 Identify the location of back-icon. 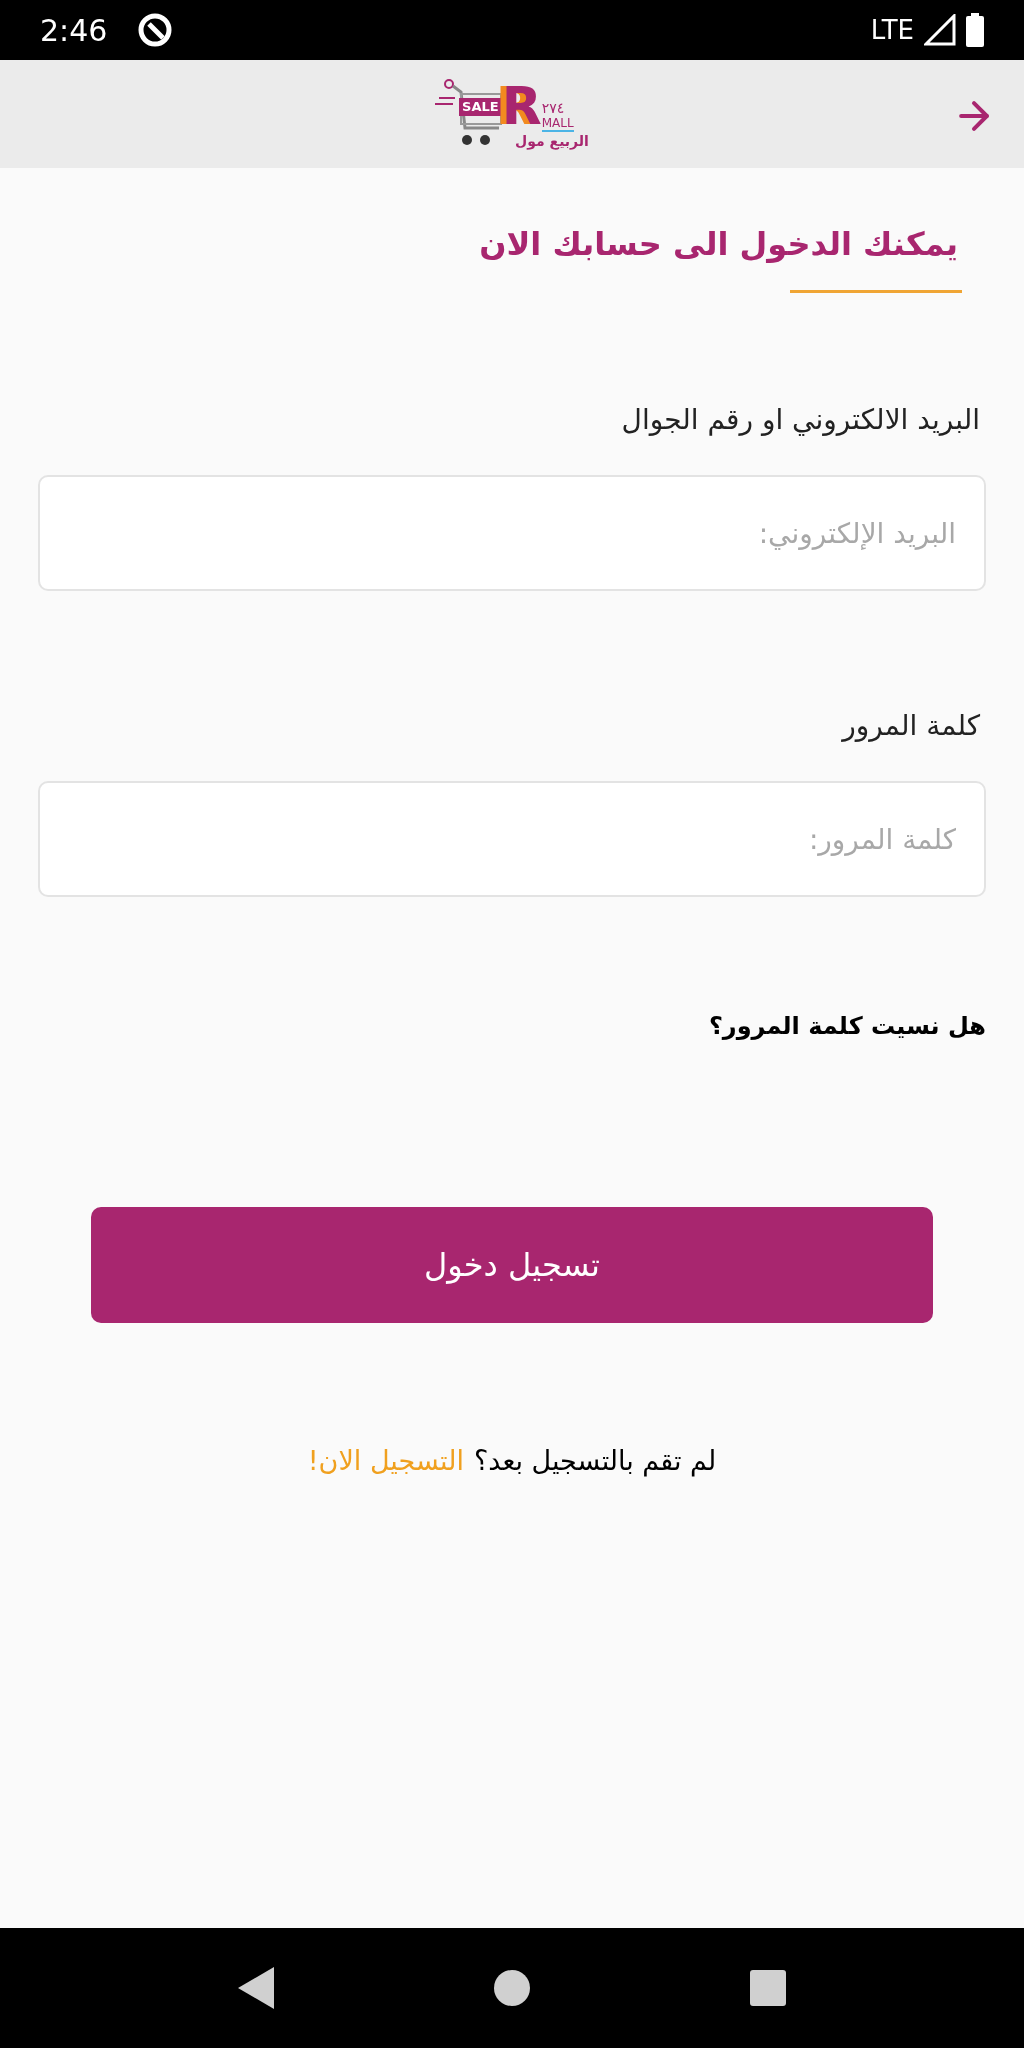
(256, 1988).